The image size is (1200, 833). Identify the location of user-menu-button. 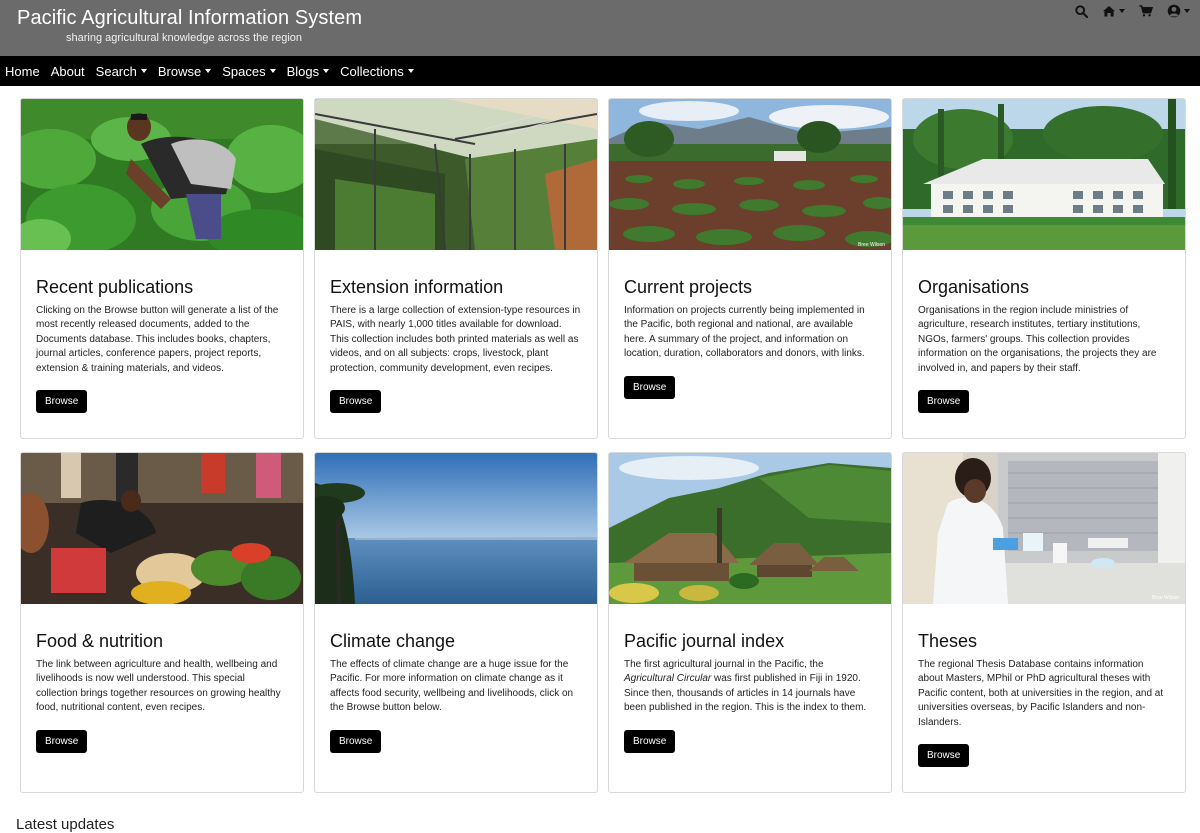
(1178, 11).